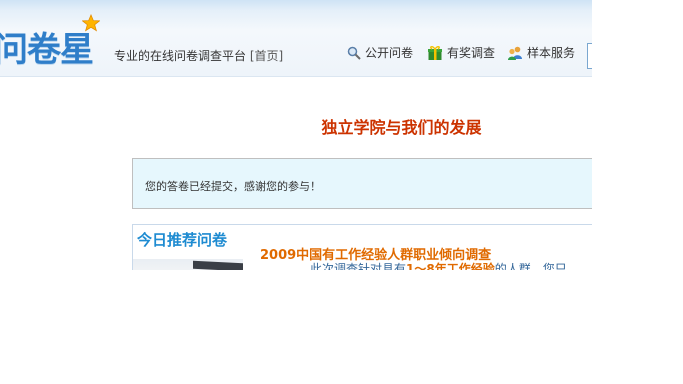  What do you see at coordinates (233, 186) in the screenshot?
I see `notice-text: 您的答卷已经提交，感谢您的参与！` at bounding box center [233, 186].